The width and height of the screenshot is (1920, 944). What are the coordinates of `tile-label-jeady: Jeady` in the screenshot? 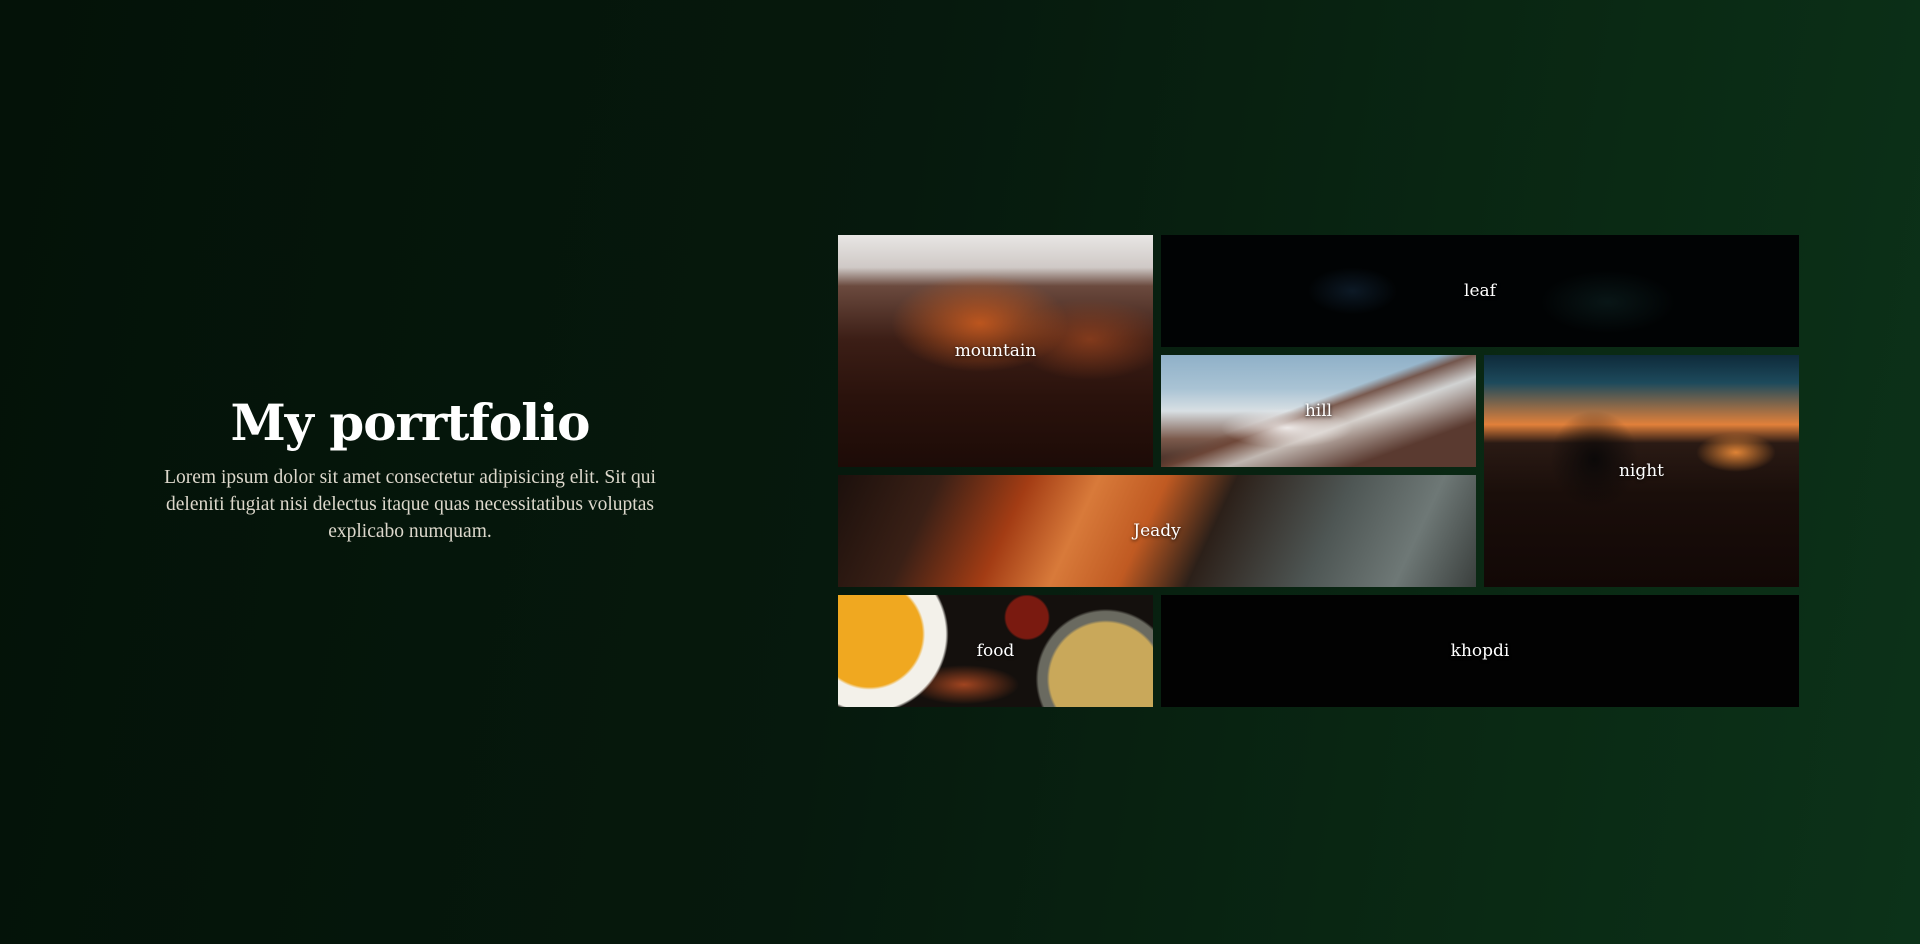 It's located at (1157, 531).